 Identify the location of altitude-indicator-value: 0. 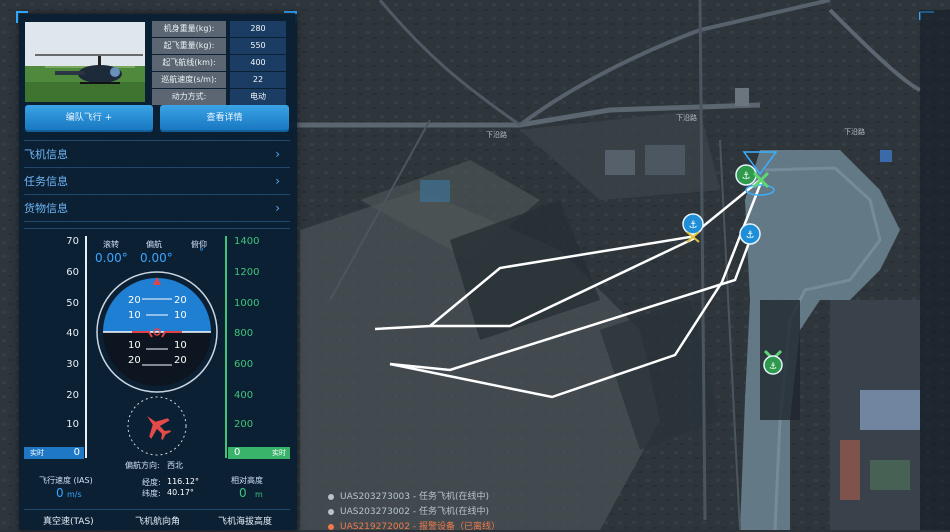
(237, 452).